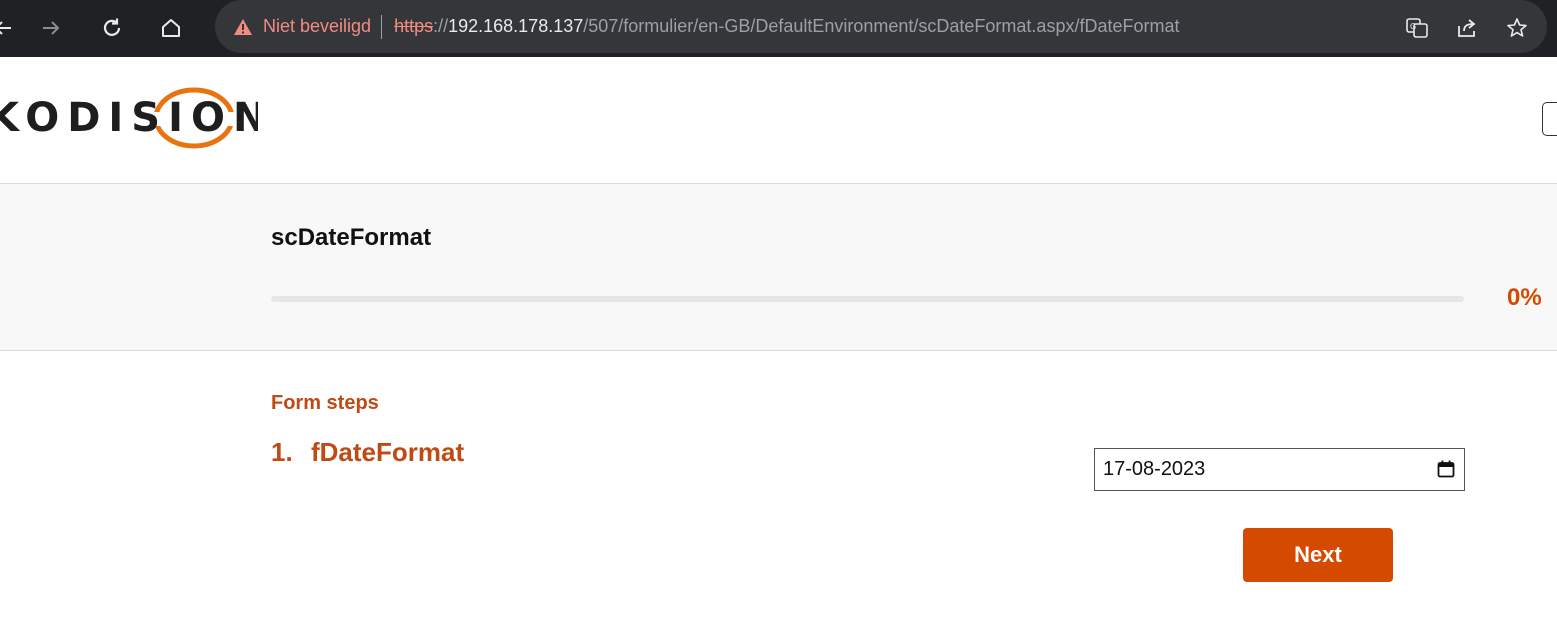 This screenshot has height=625, width=1557. What do you see at coordinates (388, 452) in the screenshot?
I see `step-label: fDateFormat` at bounding box center [388, 452].